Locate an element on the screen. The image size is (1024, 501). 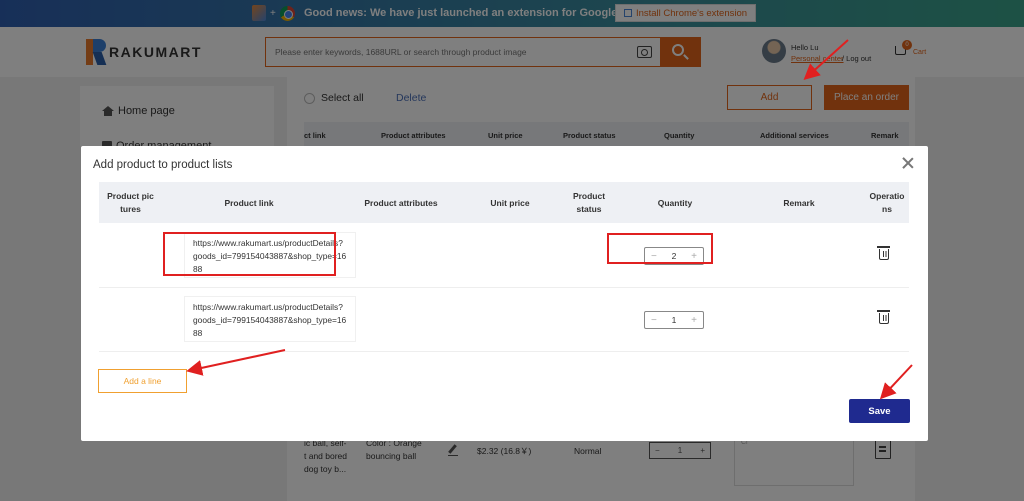
close-icon is located at coordinates (908, 163).